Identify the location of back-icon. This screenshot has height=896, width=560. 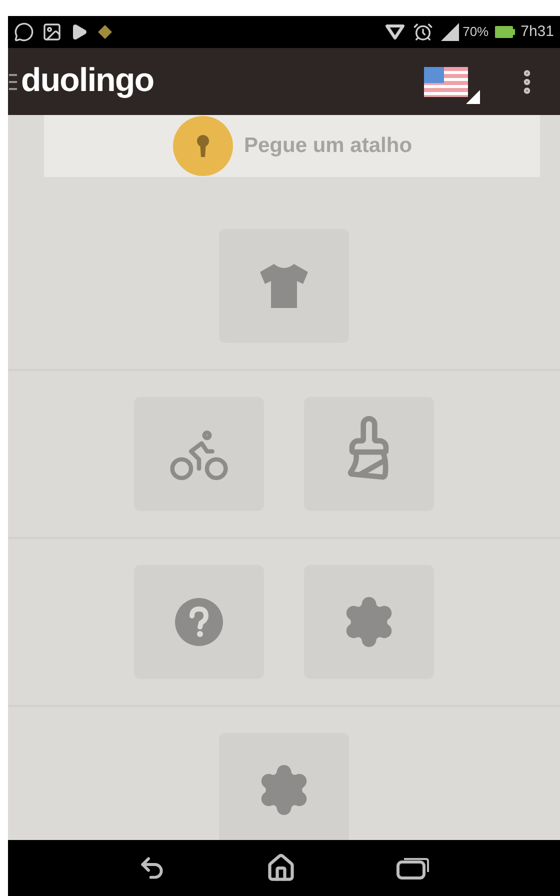
(152, 868).